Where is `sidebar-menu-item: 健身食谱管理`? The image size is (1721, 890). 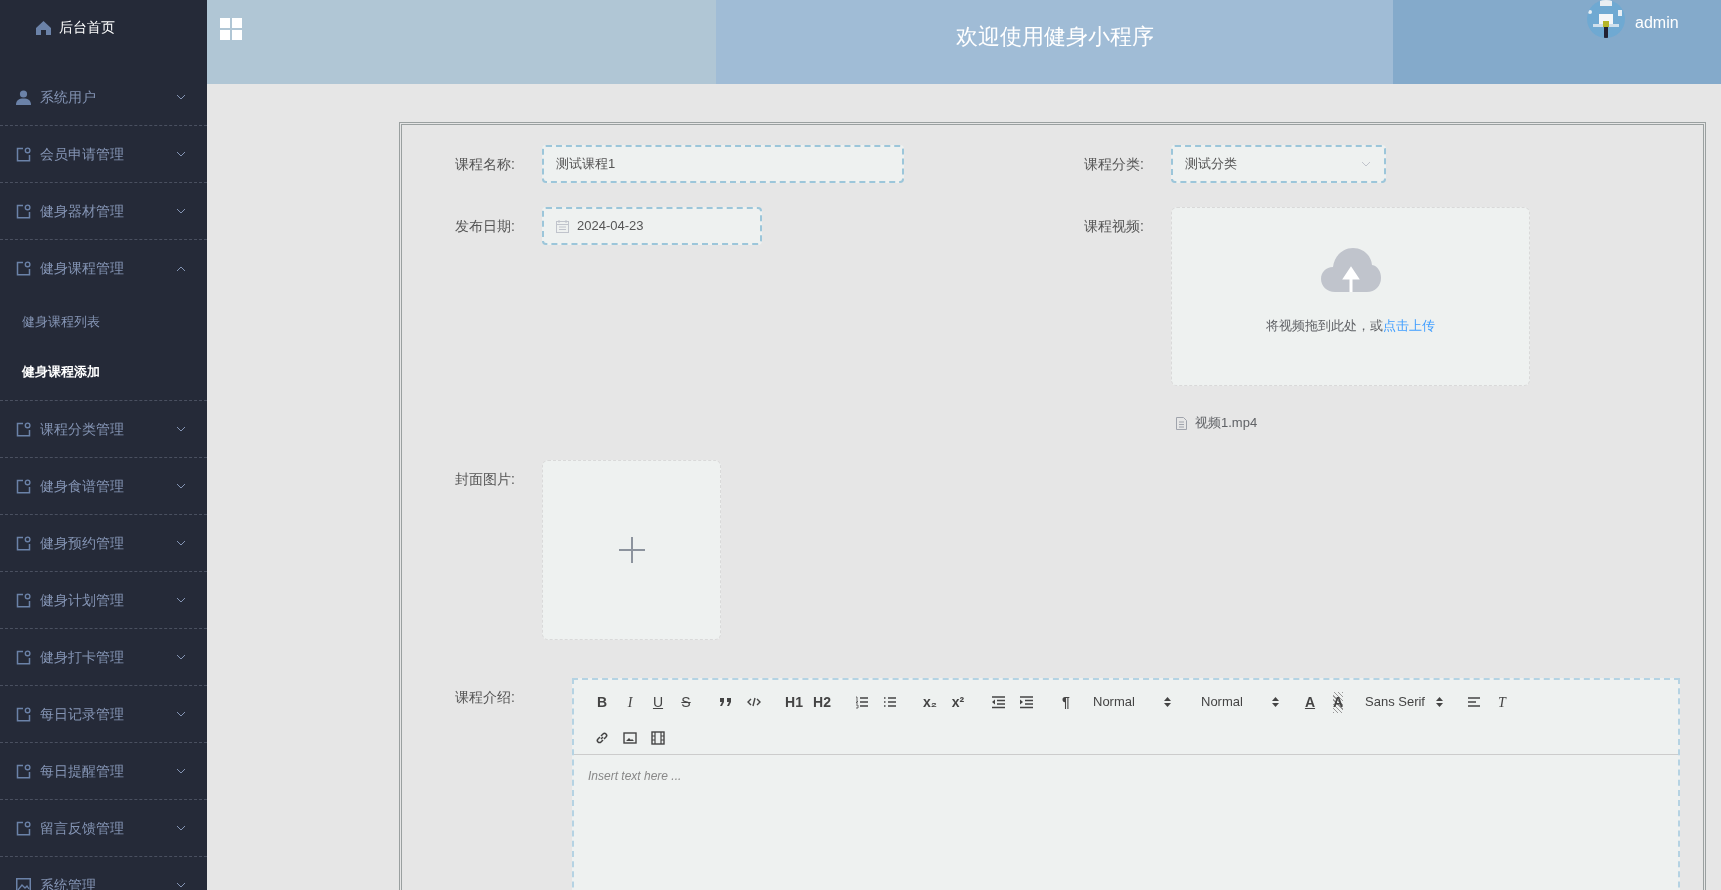
sidebar-menu-item: 健身食谱管理 is located at coordinates (103, 486).